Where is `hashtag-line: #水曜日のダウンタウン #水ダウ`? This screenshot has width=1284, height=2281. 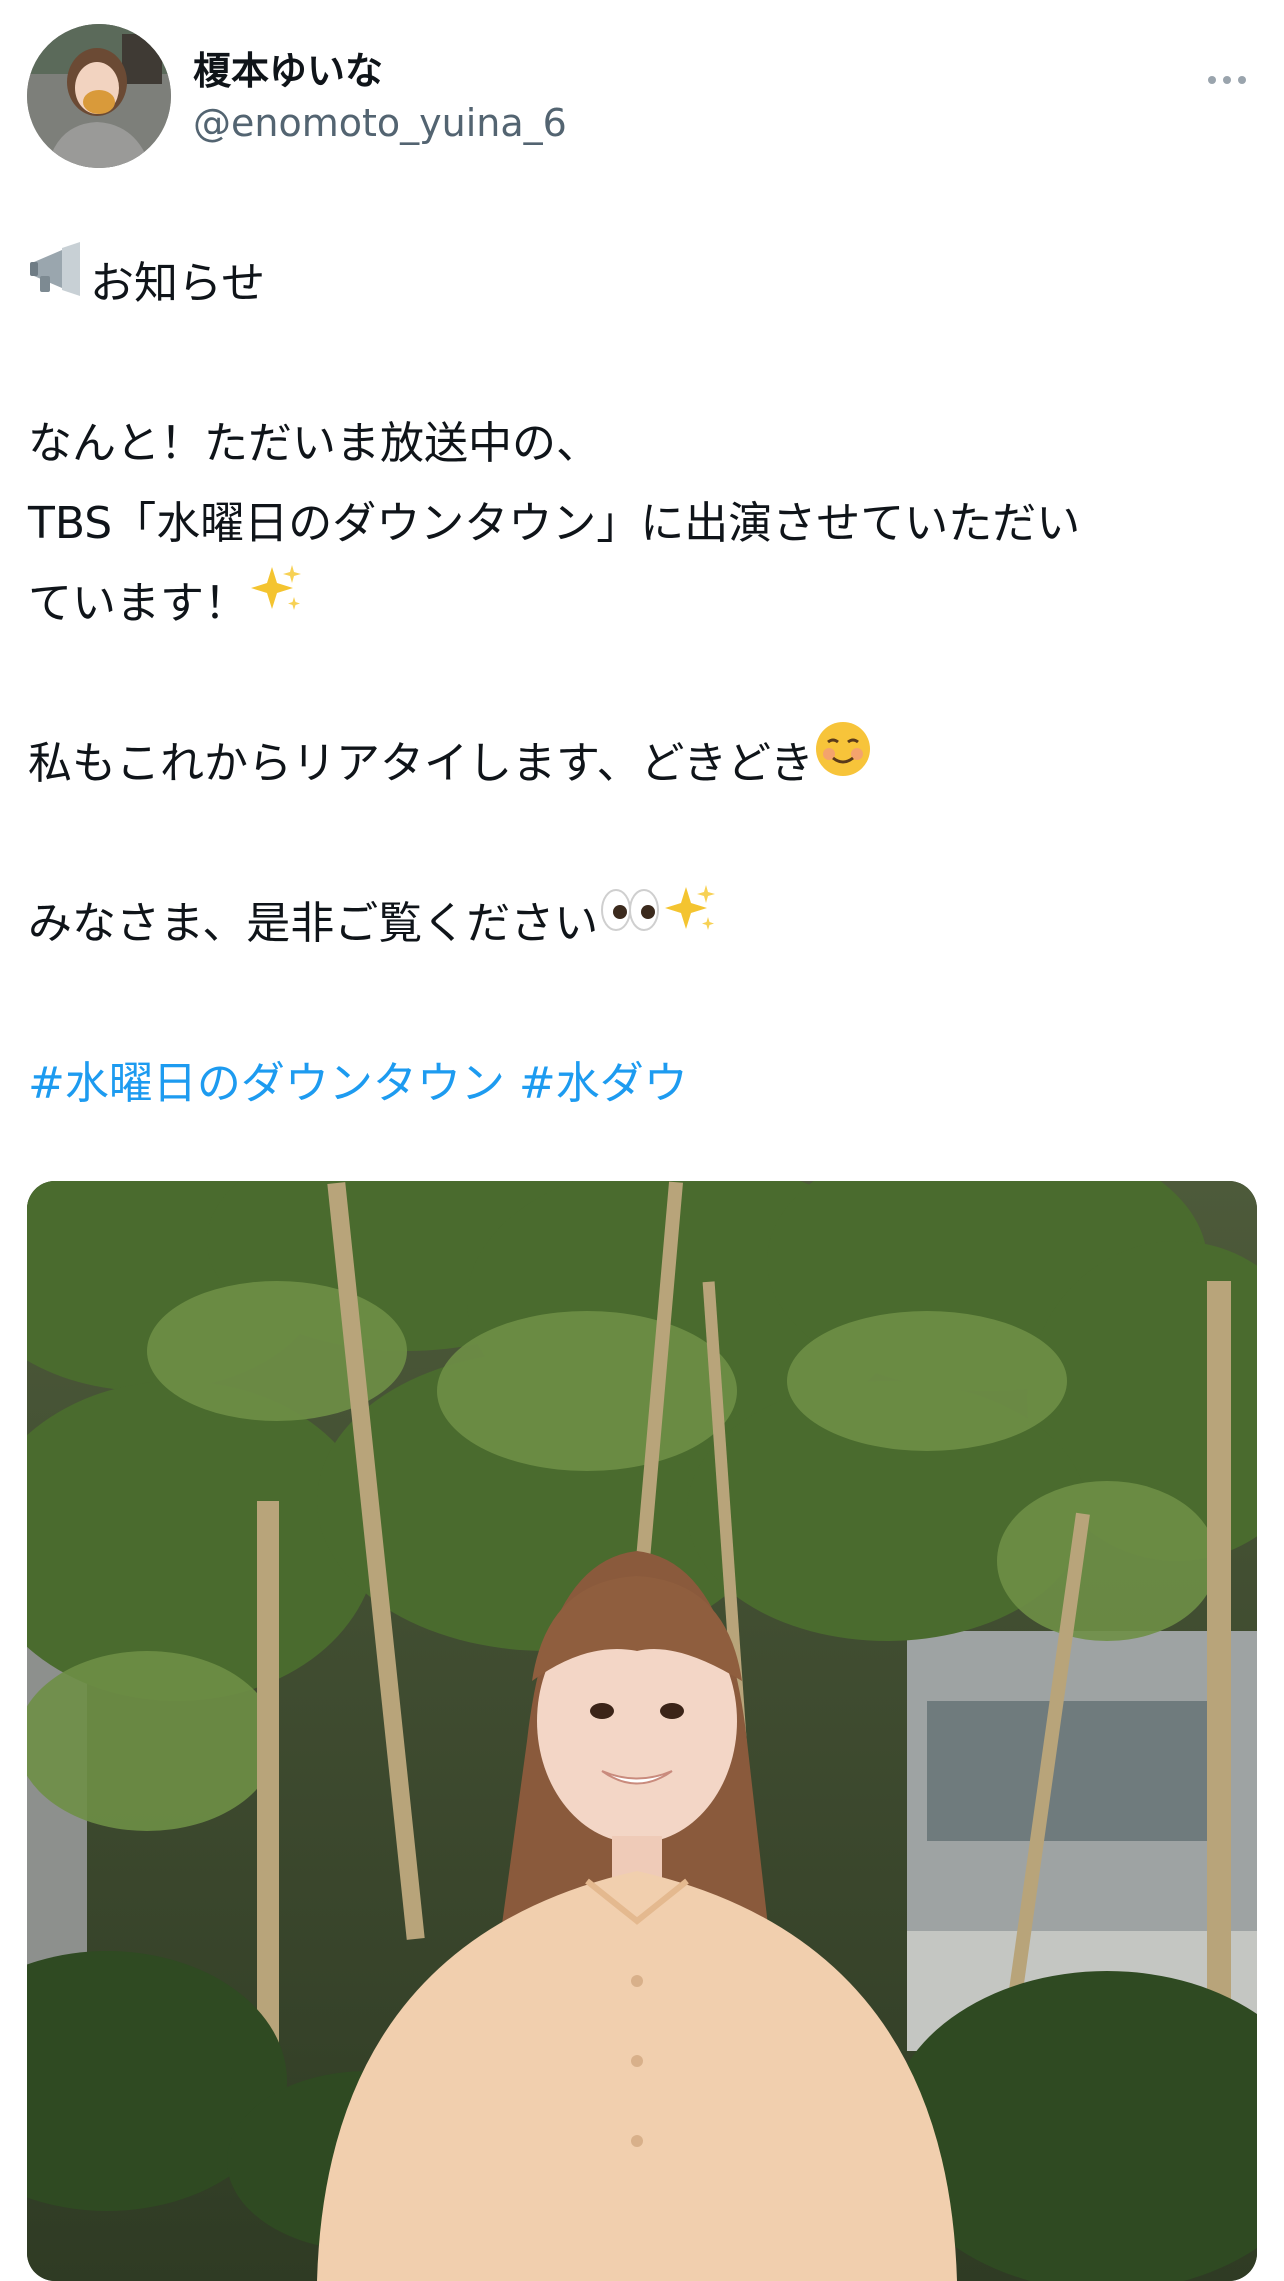
hashtag-line: #水曜日のダウンタウン #水ダウ is located at coordinates (643, 1084).